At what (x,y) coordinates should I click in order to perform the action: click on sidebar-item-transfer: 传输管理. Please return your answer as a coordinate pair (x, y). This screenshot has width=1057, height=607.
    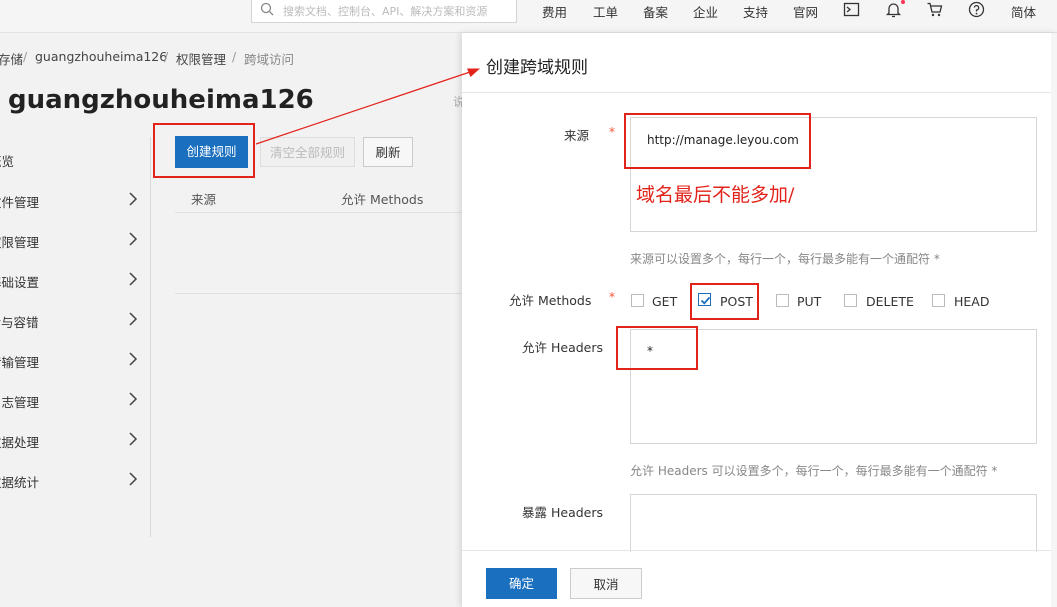
    Looking at the image, I should click on (19, 361).